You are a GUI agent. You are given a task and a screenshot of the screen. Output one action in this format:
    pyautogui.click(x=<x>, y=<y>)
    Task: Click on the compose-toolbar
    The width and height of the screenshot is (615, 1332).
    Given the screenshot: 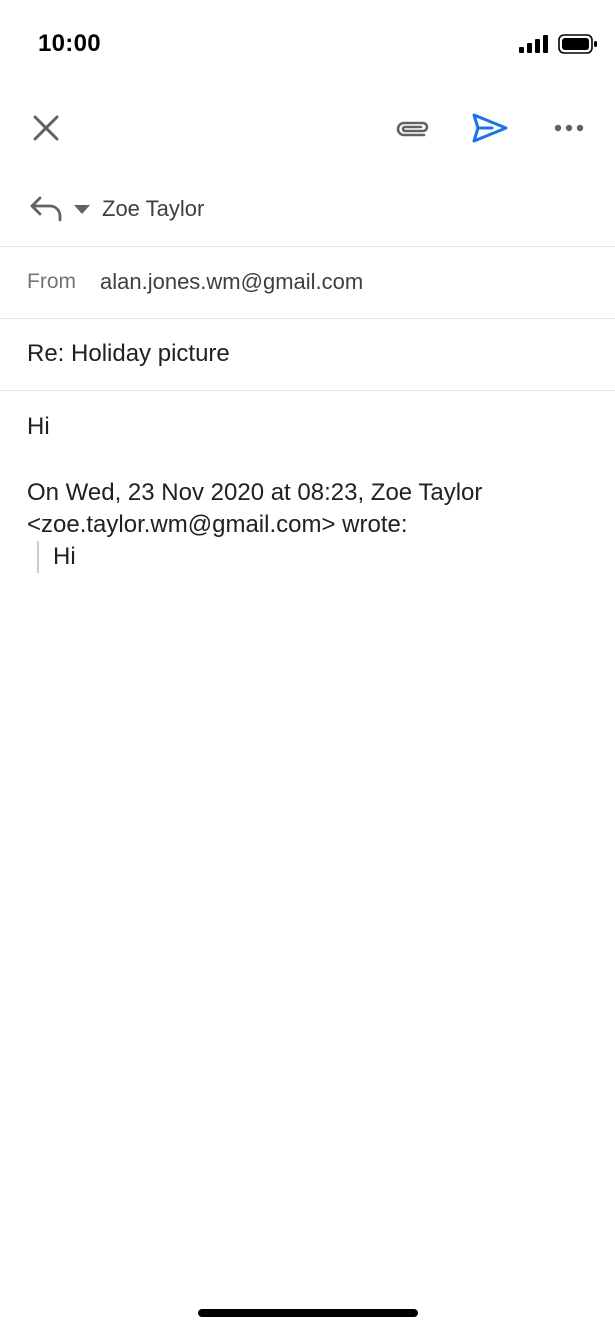 What is the action you would take?
    pyautogui.click(x=307, y=130)
    